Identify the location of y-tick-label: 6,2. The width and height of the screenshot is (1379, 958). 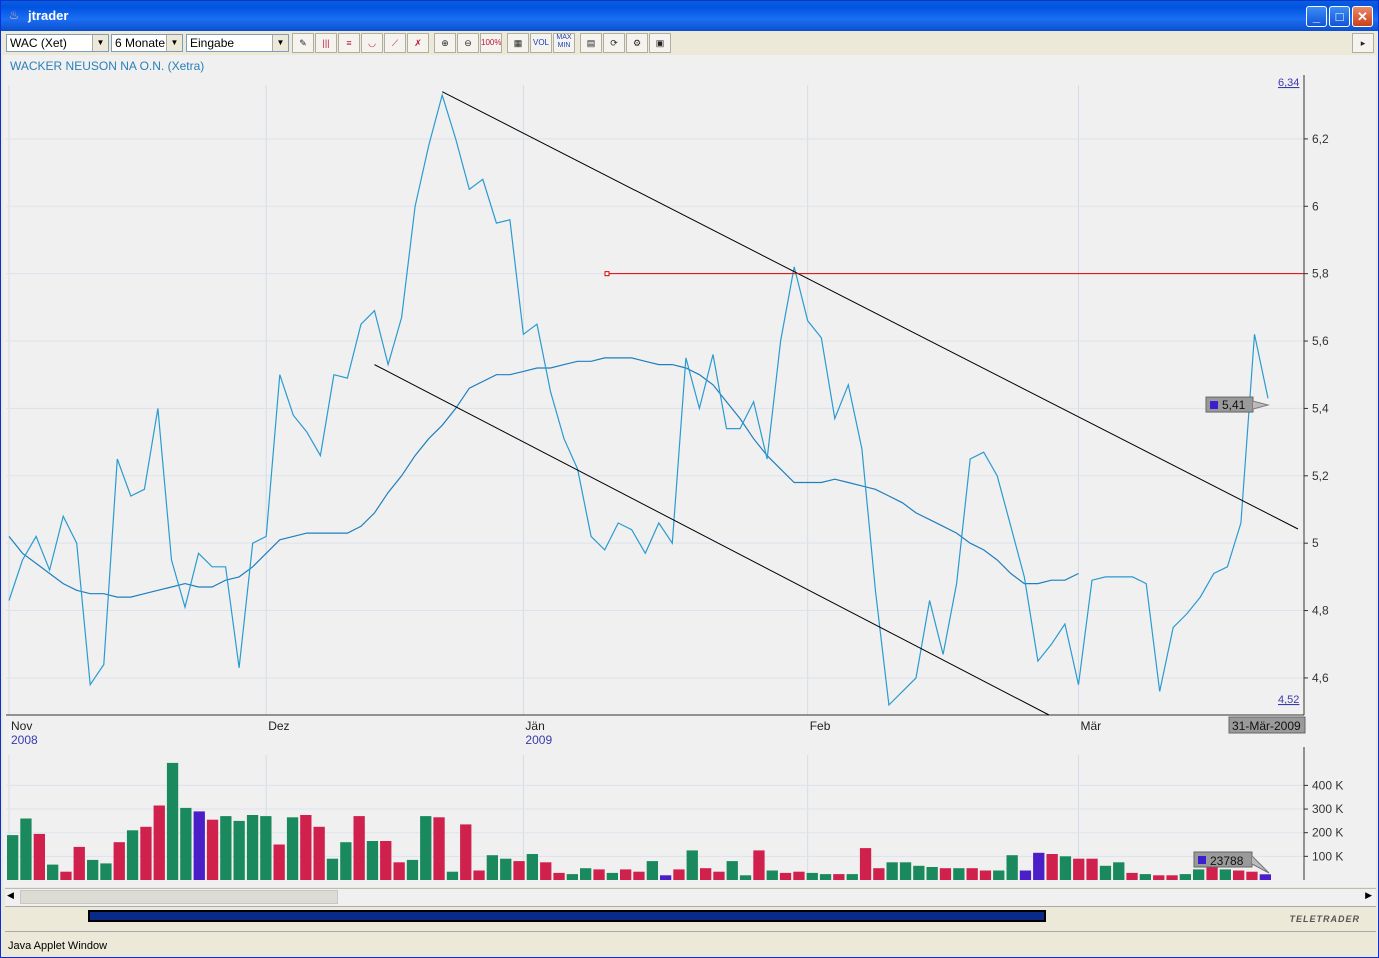
(1320, 139).